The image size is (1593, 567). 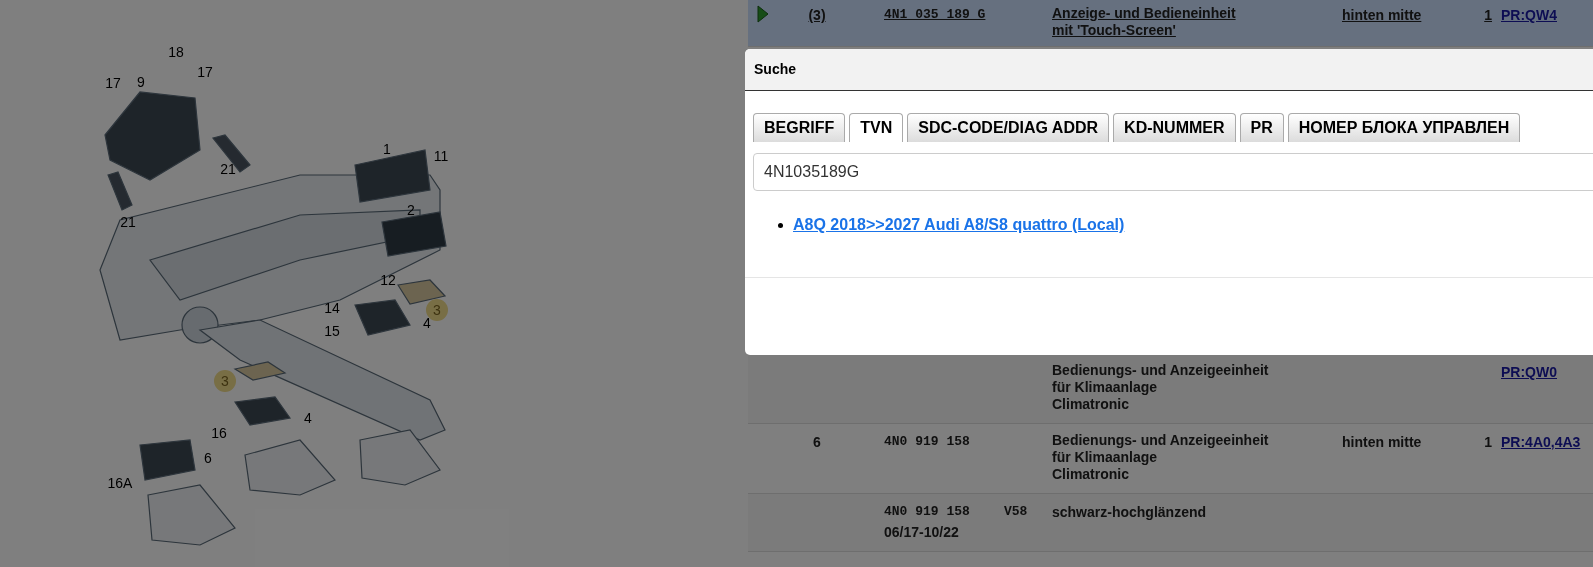 I want to click on pr-link: PR:4A0,4A3, so click(x=1541, y=442).